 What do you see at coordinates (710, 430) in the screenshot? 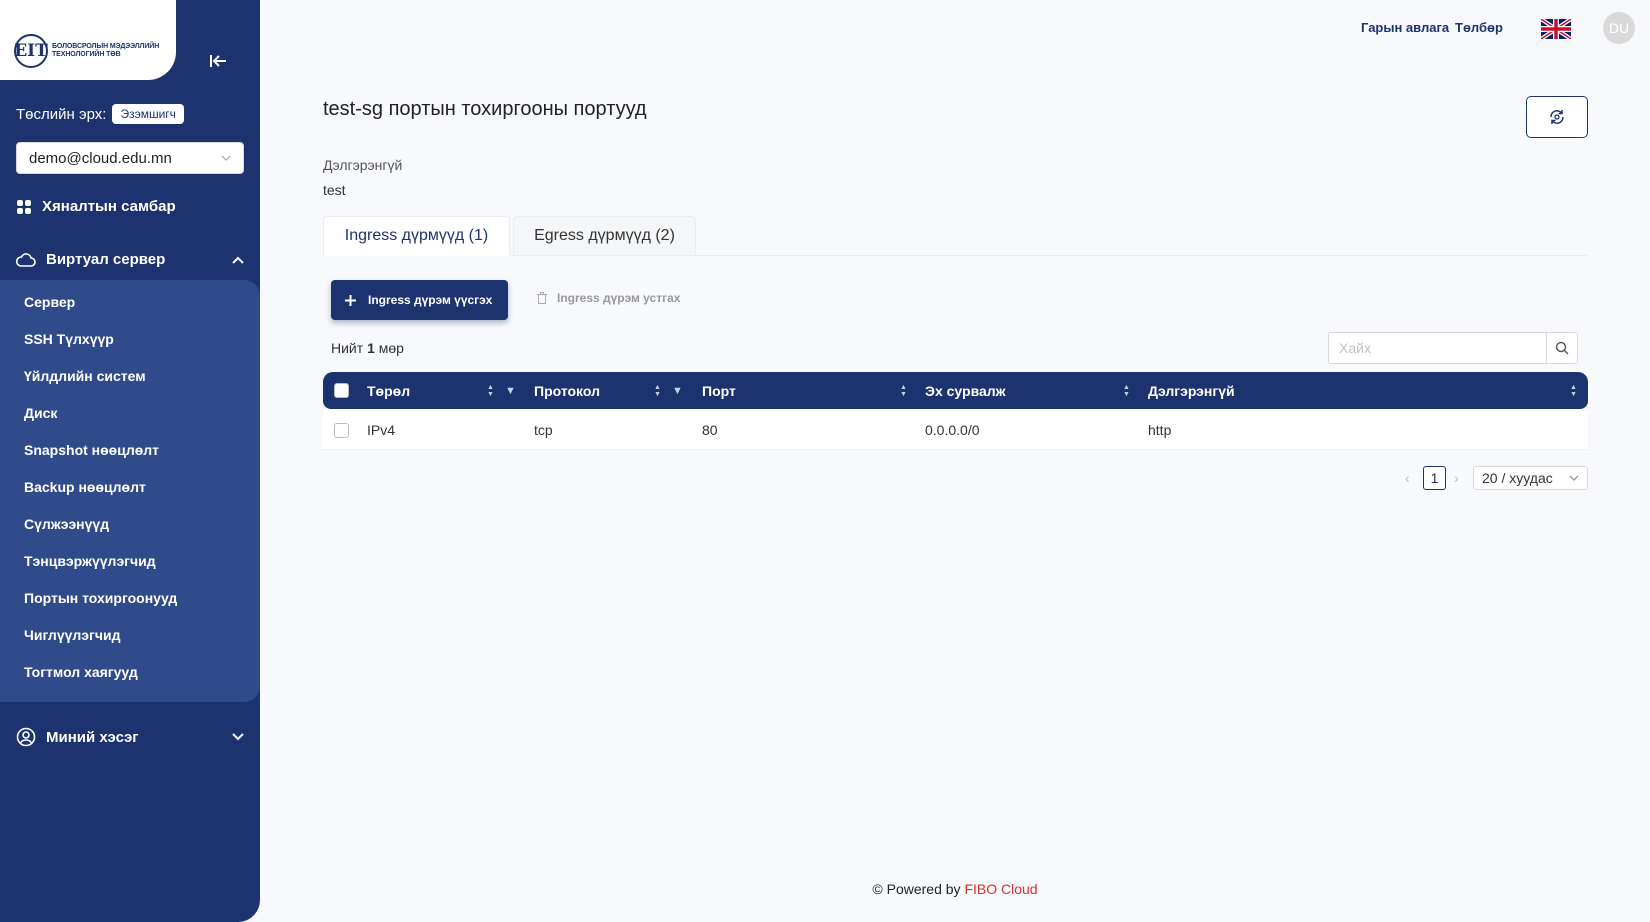
I see `cell-port: 80` at bounding box center [710, 430].